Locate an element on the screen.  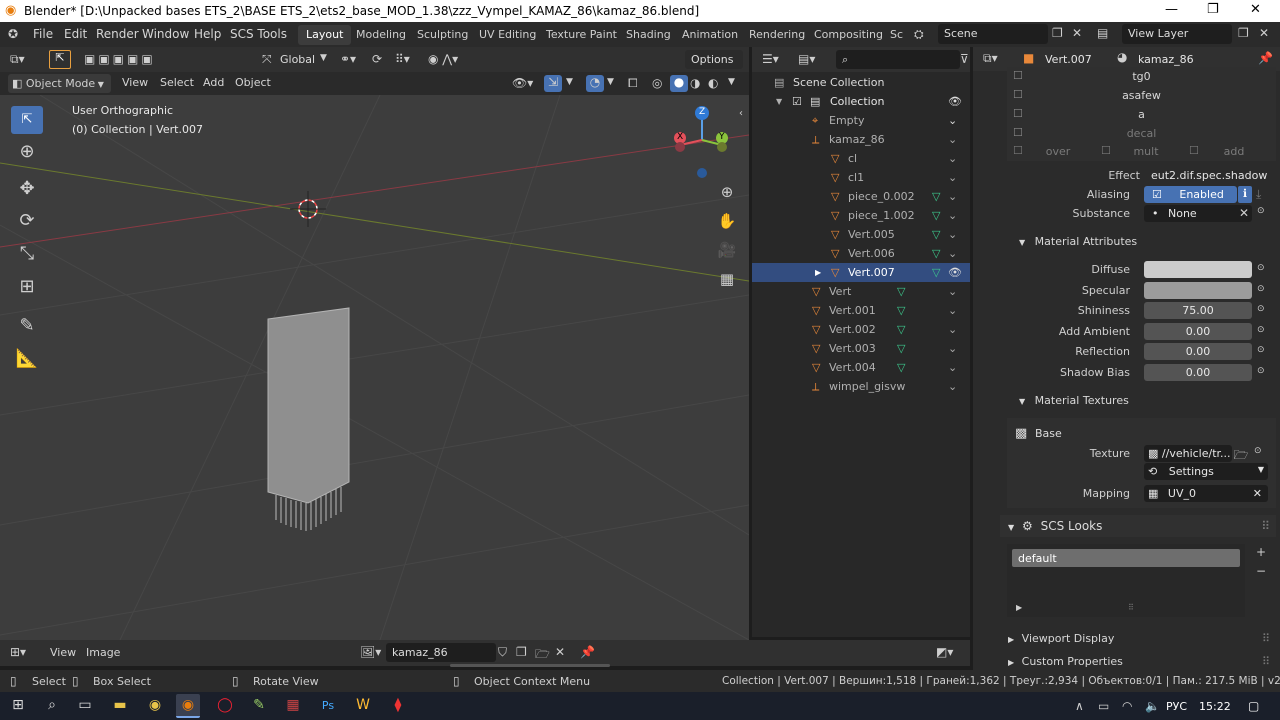
tab-animation: Animation is located at coordinates (710, 35).